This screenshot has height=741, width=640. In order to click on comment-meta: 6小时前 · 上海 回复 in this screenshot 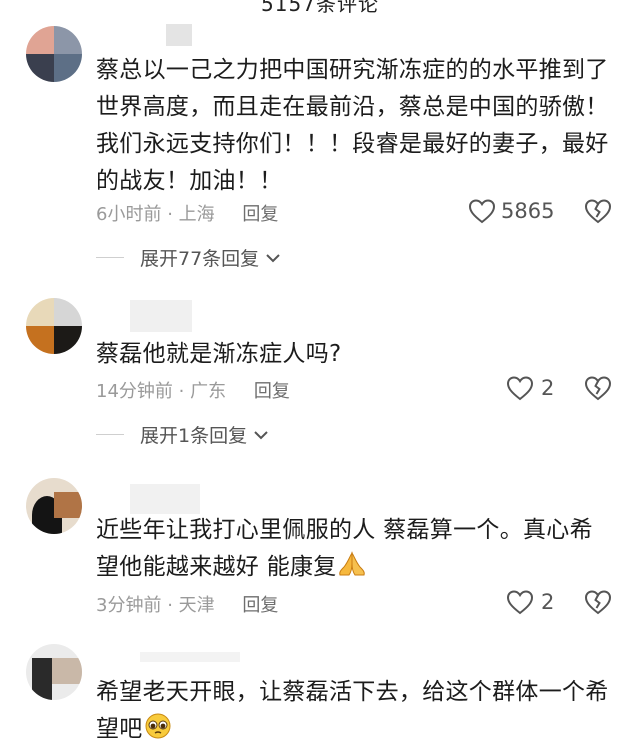, I will do `click(187, 214)`.